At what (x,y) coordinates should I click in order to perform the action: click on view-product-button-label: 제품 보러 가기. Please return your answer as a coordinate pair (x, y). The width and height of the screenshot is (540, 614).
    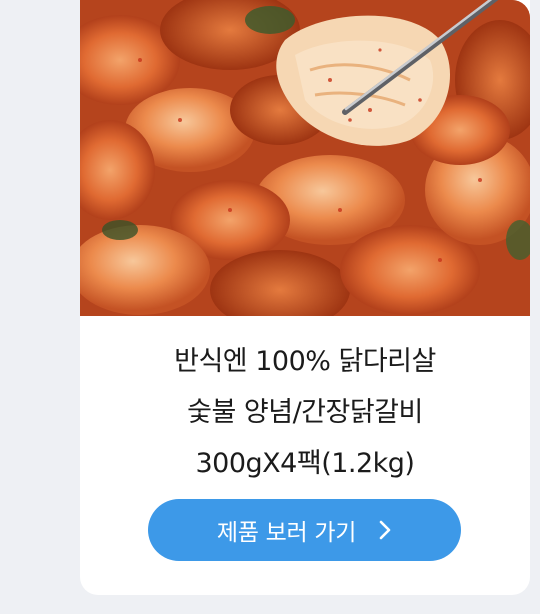
    Looking at the image, I should click on (286, 533).